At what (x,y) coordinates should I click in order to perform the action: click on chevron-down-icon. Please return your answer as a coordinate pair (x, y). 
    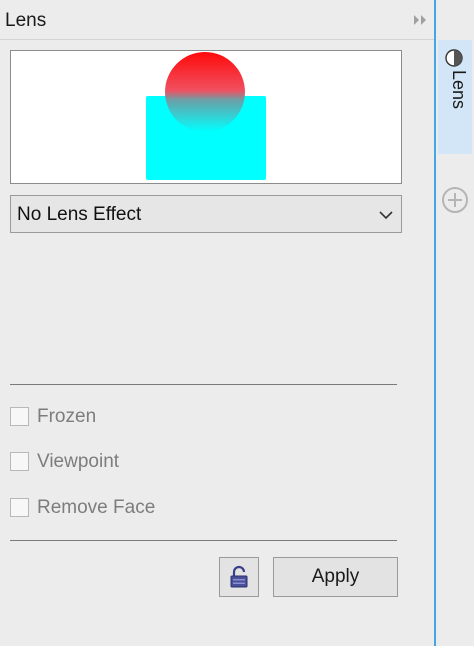
    Looking at the image, I should click on (386, 214).